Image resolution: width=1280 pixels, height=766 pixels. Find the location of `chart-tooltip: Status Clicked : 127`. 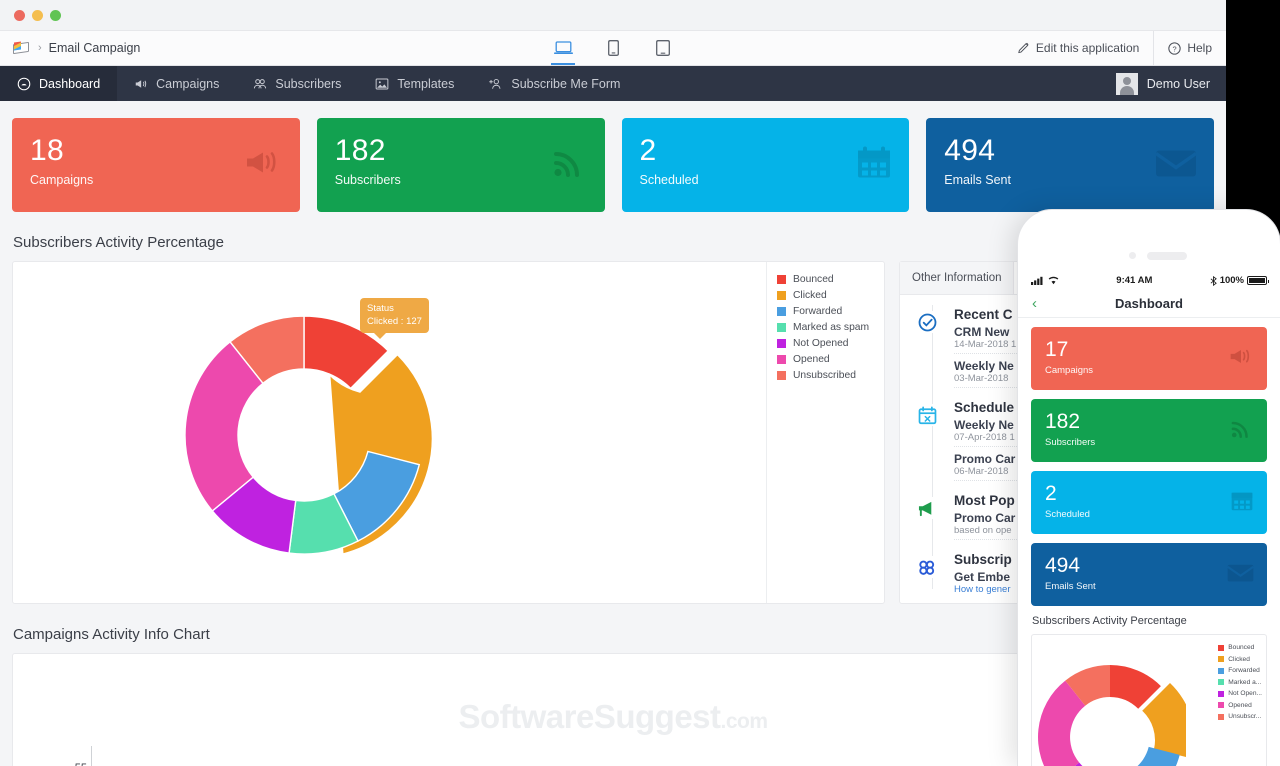

chart-tooltip: Status Clicked : 127 is located at coordinates (394, 318).